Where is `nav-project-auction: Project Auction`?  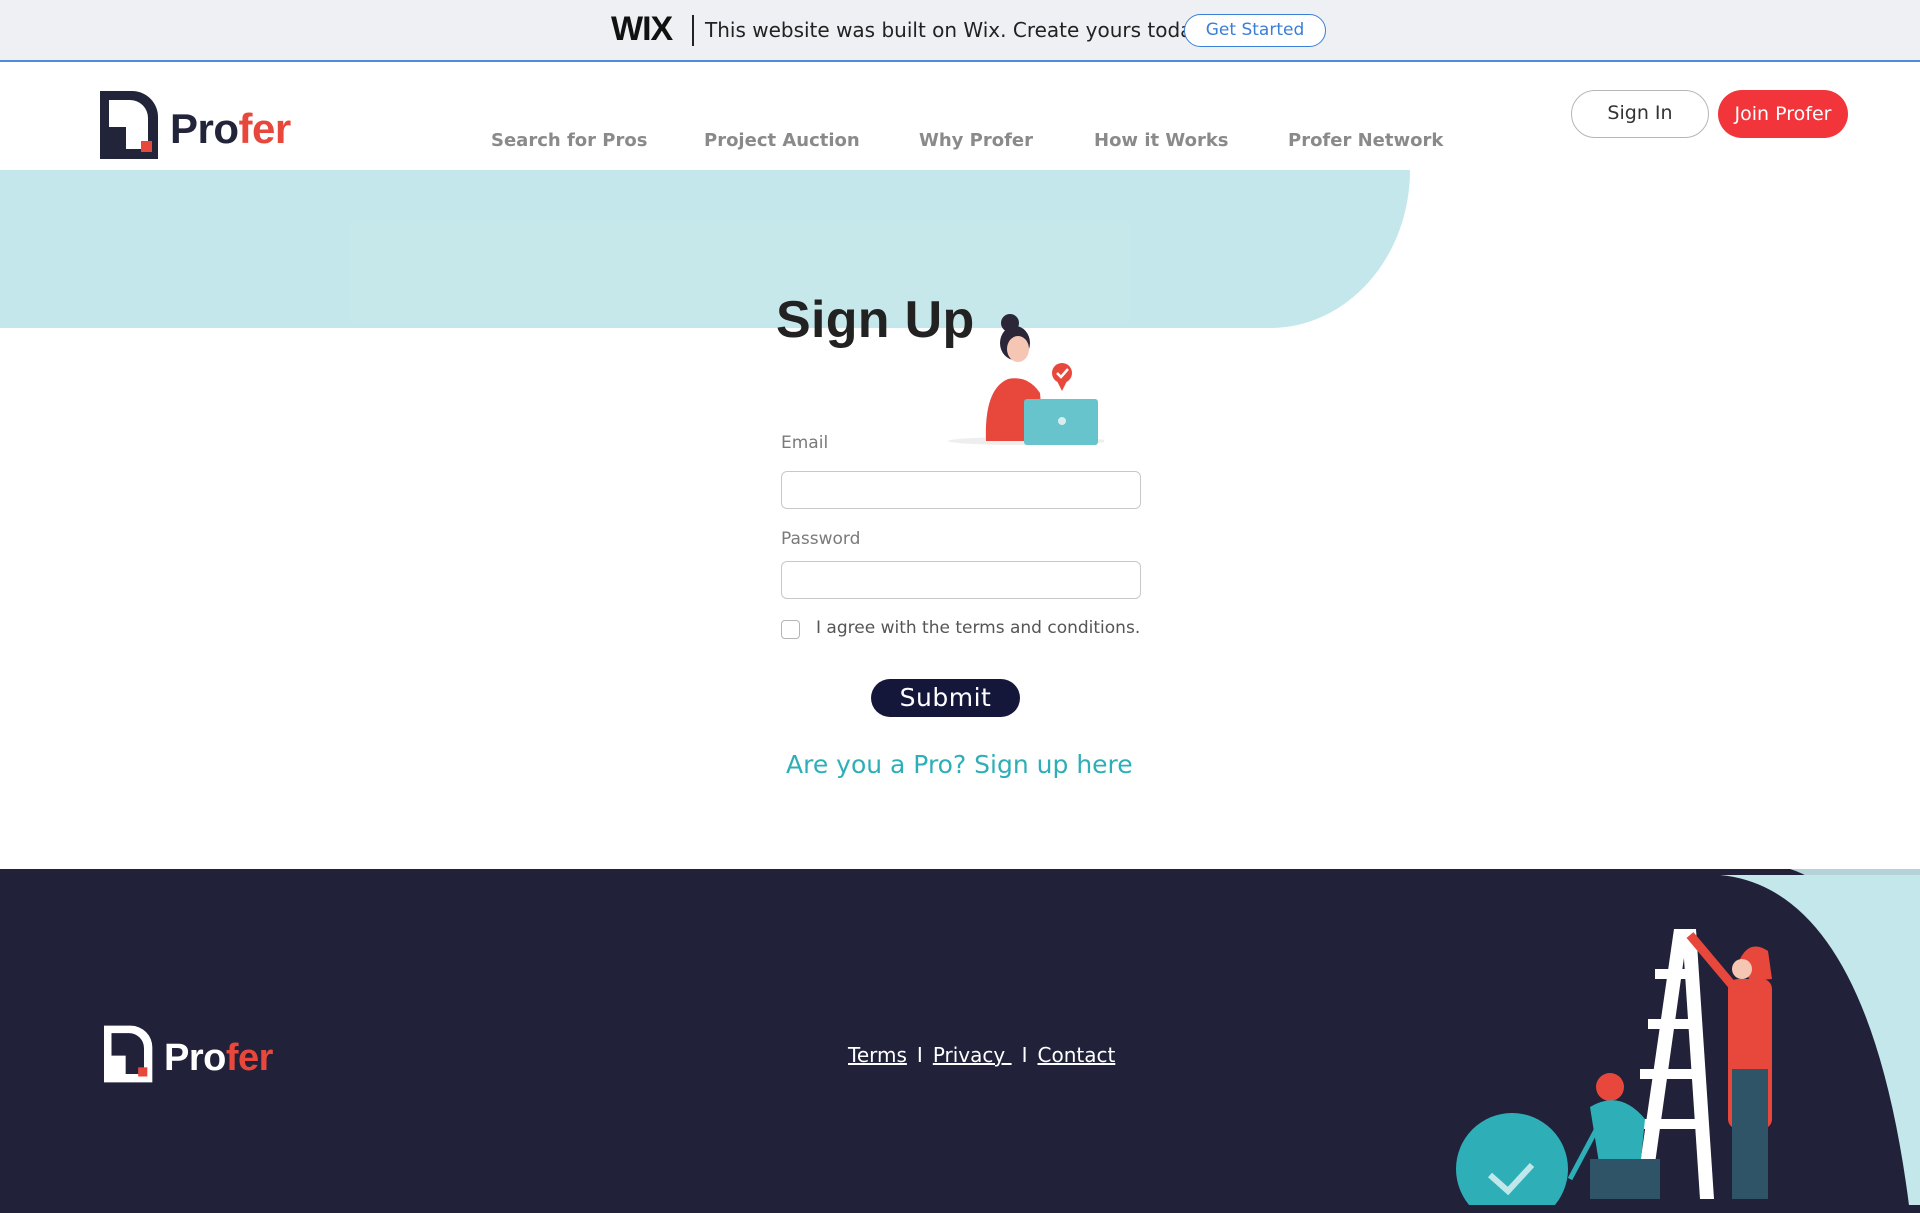 nav-project-auction: Project Auction is located at coordinates (782, 140).